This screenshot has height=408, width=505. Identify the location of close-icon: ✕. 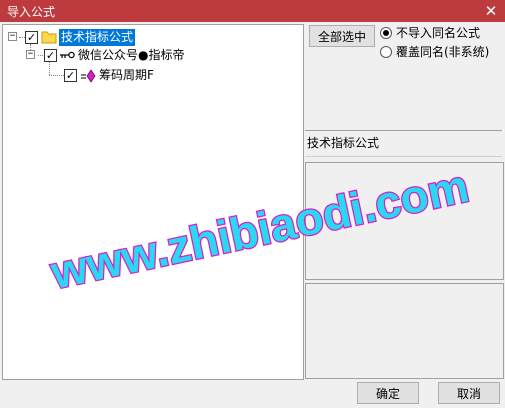
(491, 11).